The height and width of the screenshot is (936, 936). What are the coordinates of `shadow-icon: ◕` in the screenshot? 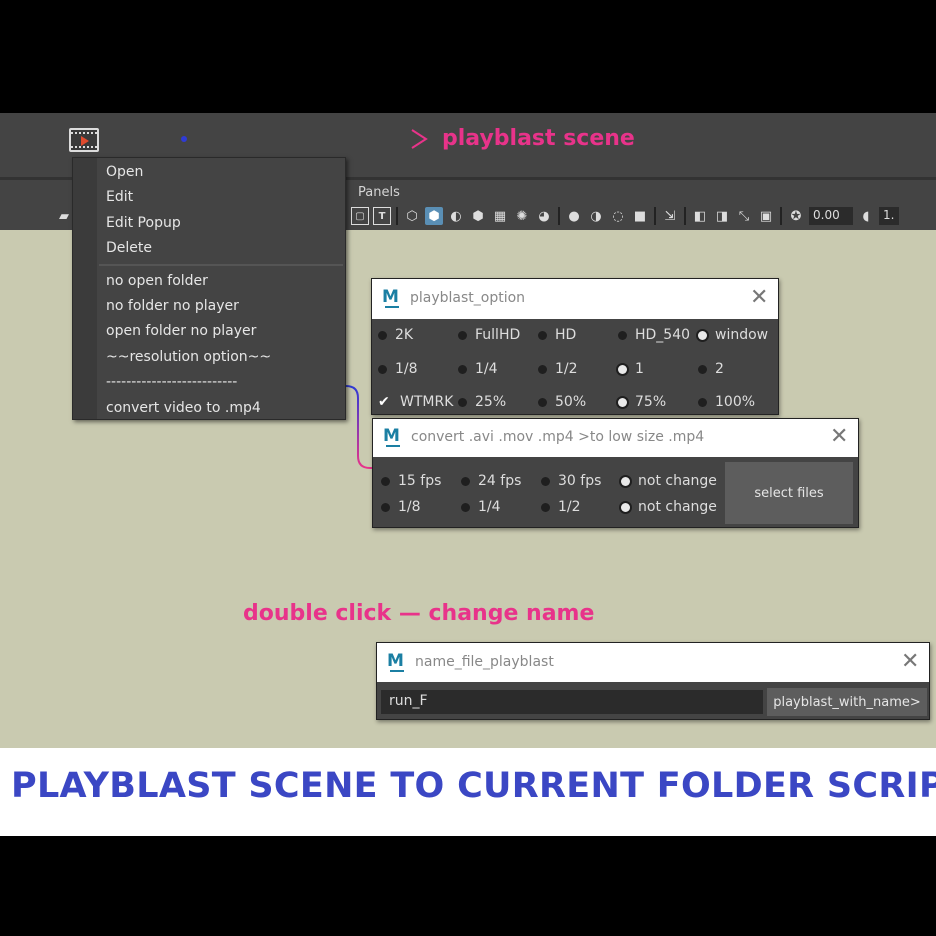 It's located at (544, 216).